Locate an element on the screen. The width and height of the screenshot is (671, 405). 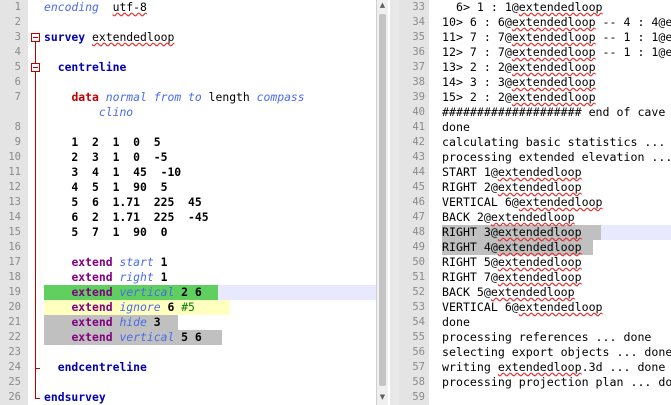
line-number: 49 is located at coordinates (418, 247).